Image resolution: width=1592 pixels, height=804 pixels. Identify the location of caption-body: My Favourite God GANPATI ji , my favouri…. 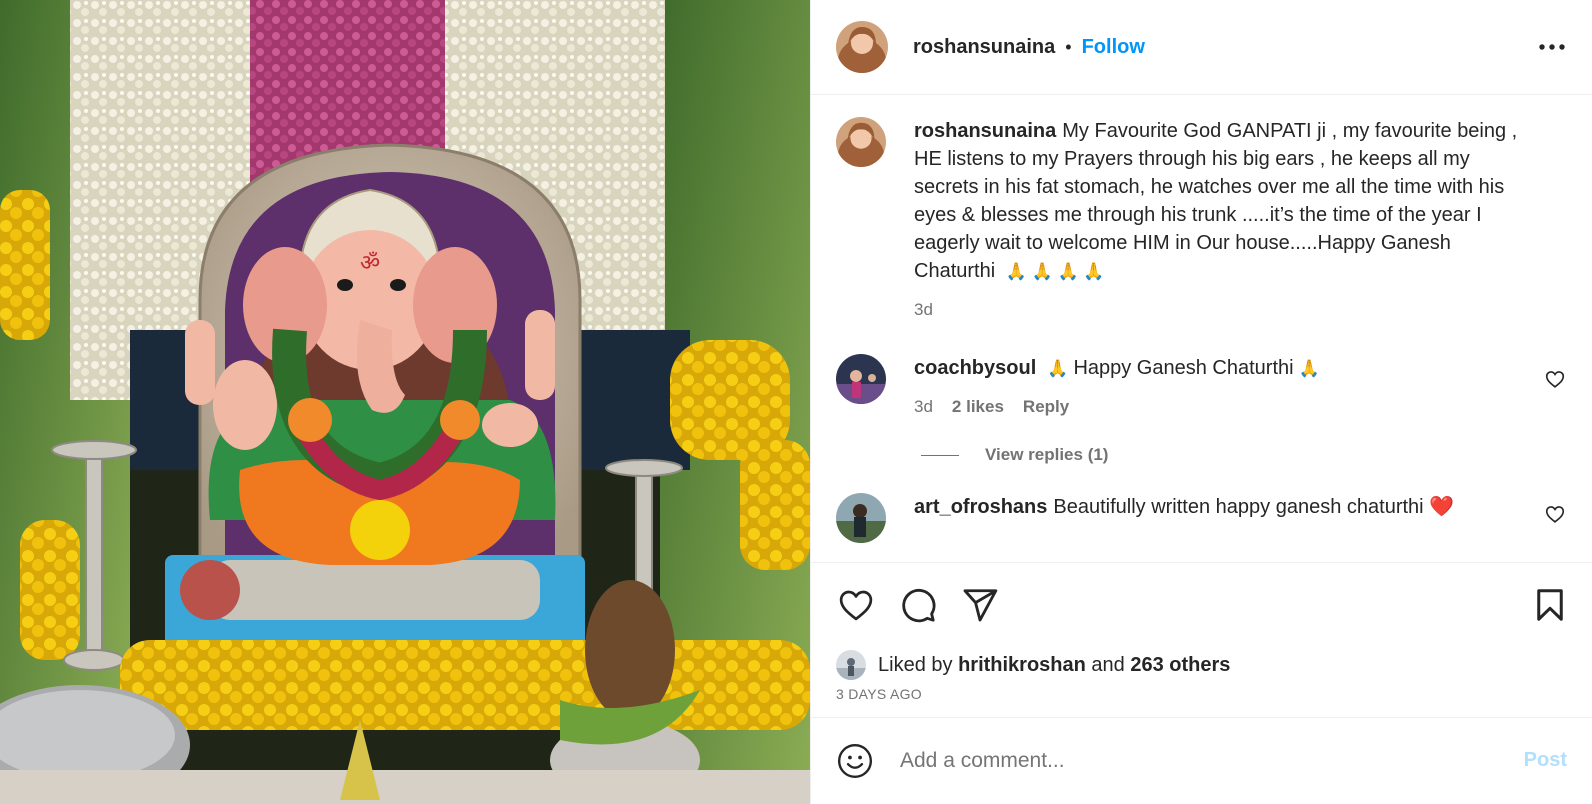
(1216, 201).